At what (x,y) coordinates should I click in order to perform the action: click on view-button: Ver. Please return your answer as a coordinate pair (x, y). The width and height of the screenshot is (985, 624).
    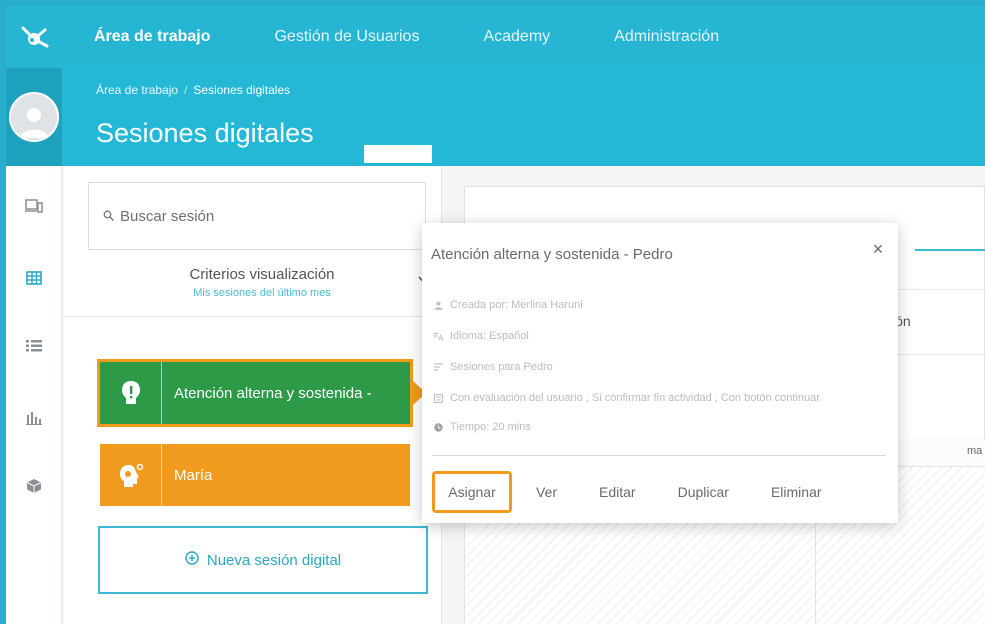
    Looking at the image, I should click on (546, 492).